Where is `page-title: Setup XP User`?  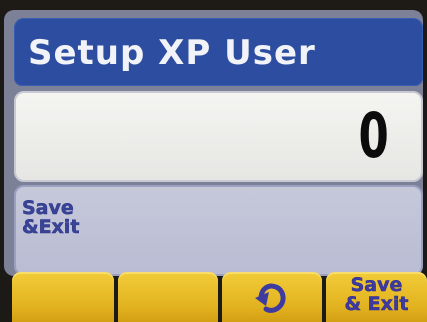
page-title: Setup XP User is located at coordinates (172, 53).